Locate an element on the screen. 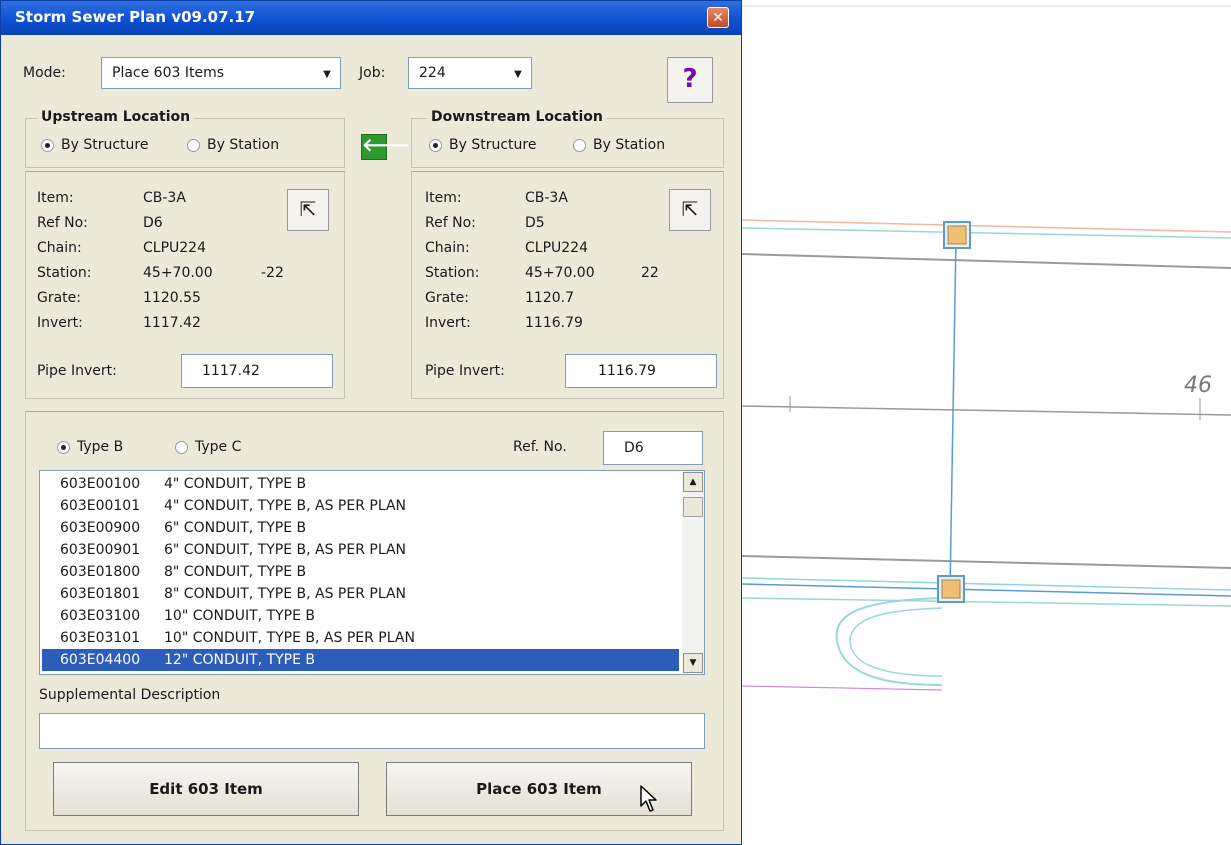  window-title: Storm Sewer Plan v09.07.17 is located at coordinates (135, 17).